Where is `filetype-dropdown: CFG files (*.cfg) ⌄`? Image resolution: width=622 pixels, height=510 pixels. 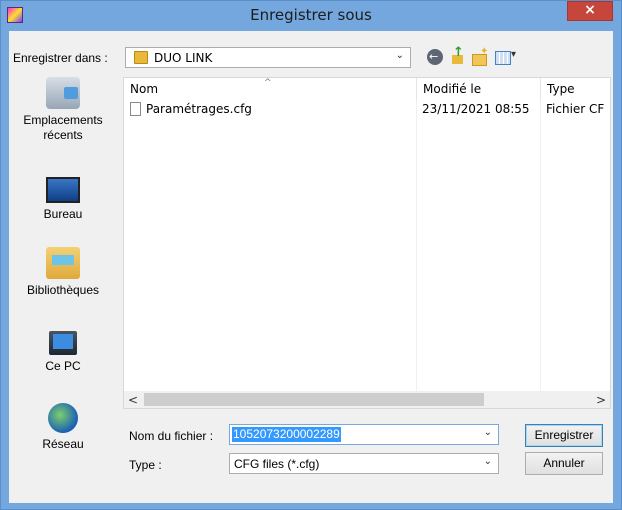 filetype-dropdown: CFG files (*.cfg) ⌄ is located at coordinates (364, 463).